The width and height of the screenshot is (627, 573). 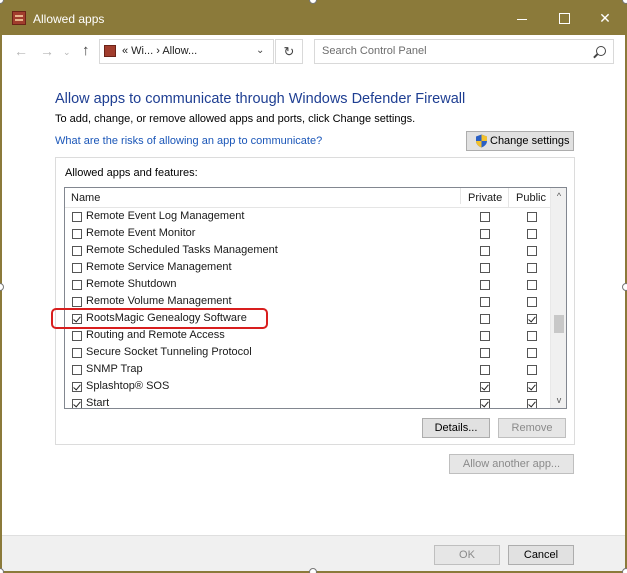 What do you see at coordinates (21, 51) in the screenshot?
I see `back-arrow-icon: ←` at bounding box center [21, 51].